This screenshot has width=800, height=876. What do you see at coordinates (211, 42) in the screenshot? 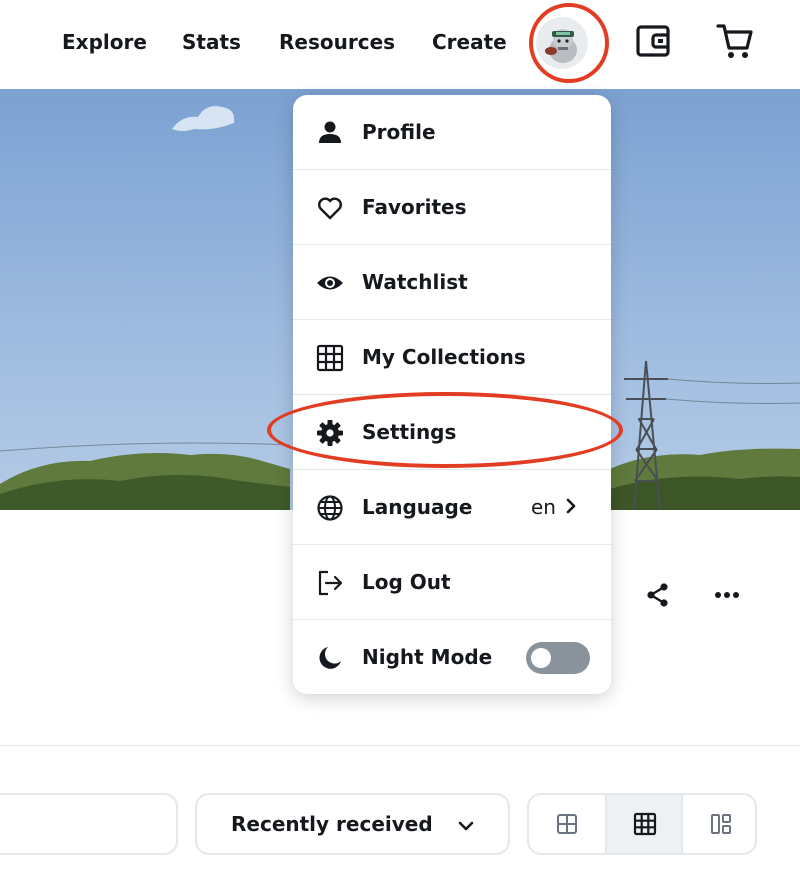
I see `nav-link-stats: Stats` at bounding box center [211, 42].